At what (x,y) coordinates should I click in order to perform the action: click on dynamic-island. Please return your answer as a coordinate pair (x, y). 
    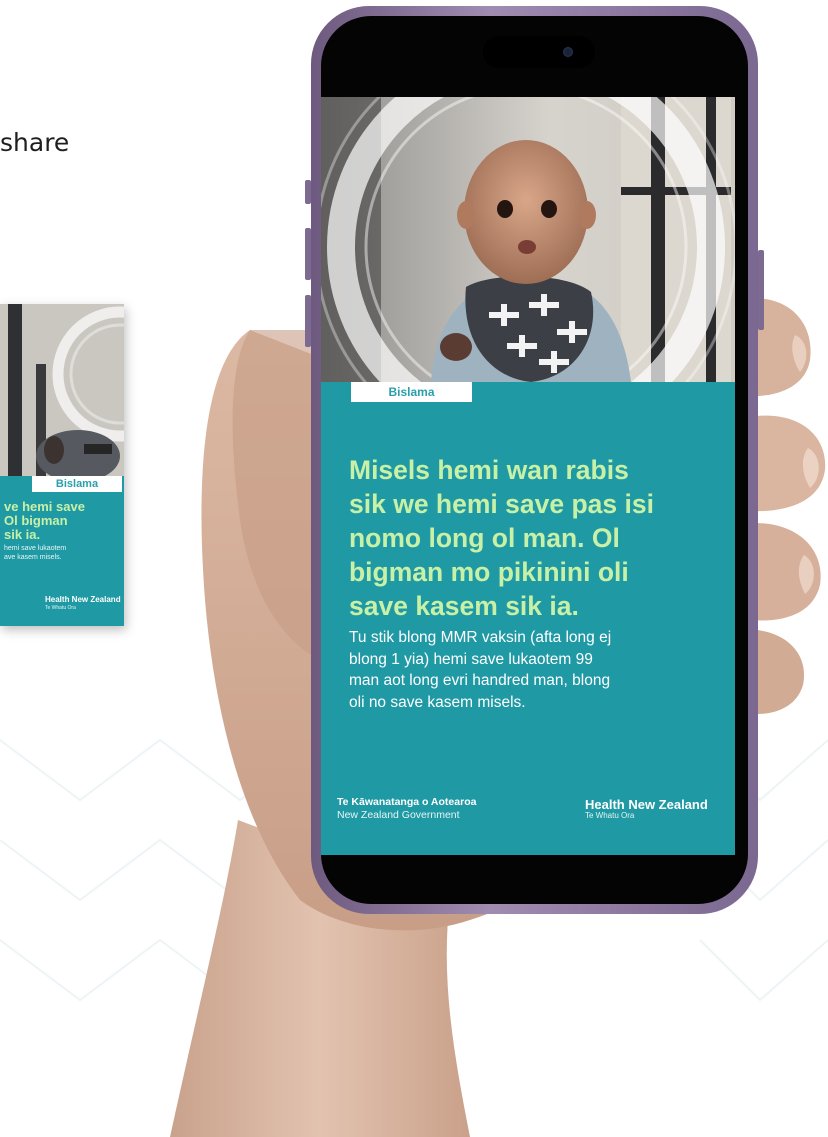
    Looking at the image, I should click on (539, 52).